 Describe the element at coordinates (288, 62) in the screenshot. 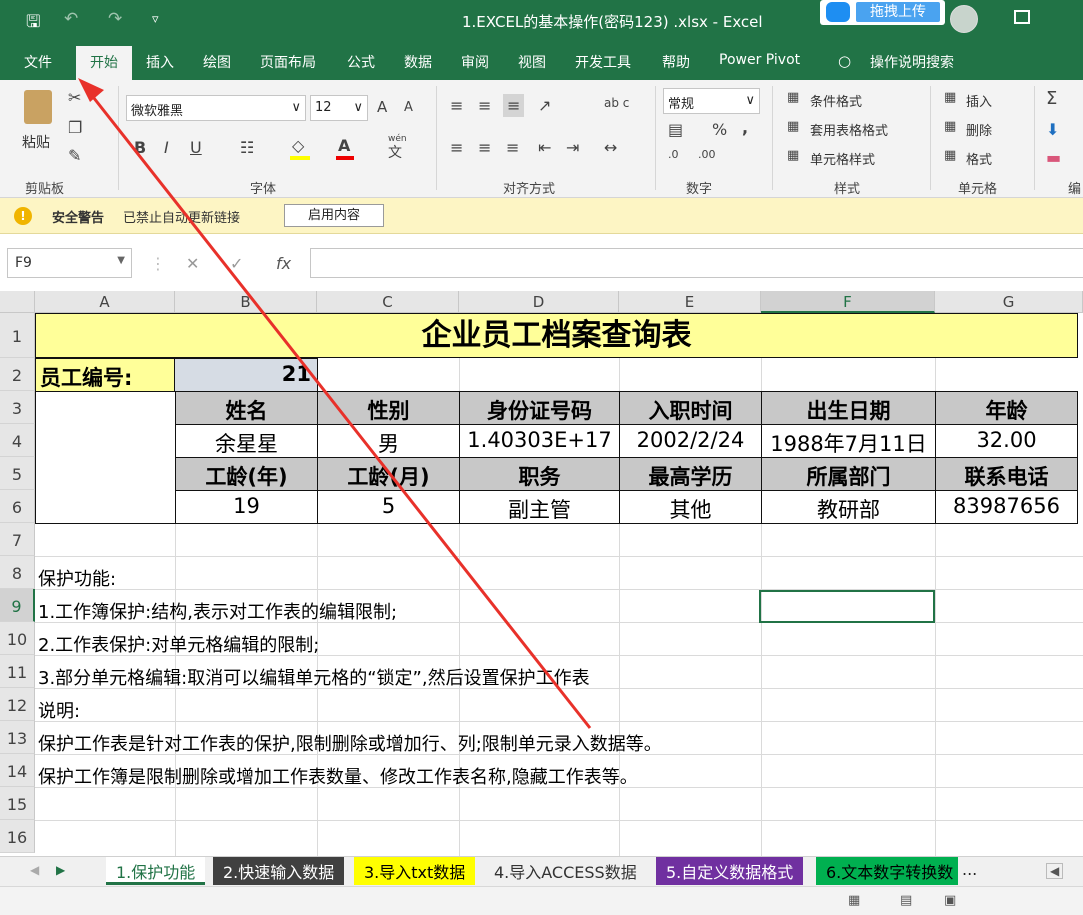

I see `tab-page-layout: 页面布局` at that location.